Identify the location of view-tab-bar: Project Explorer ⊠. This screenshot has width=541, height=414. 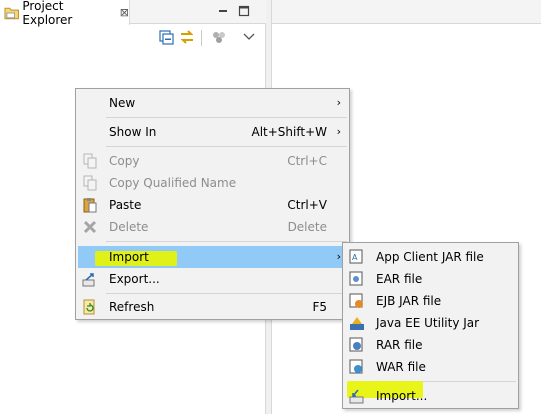
(133, 13).